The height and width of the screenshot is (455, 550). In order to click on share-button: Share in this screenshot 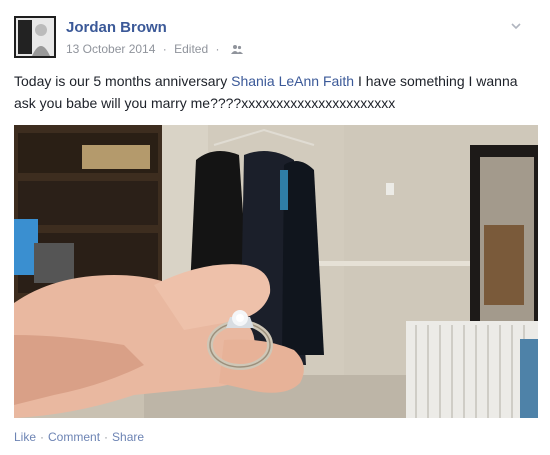, I will do `click(128, 437)`.